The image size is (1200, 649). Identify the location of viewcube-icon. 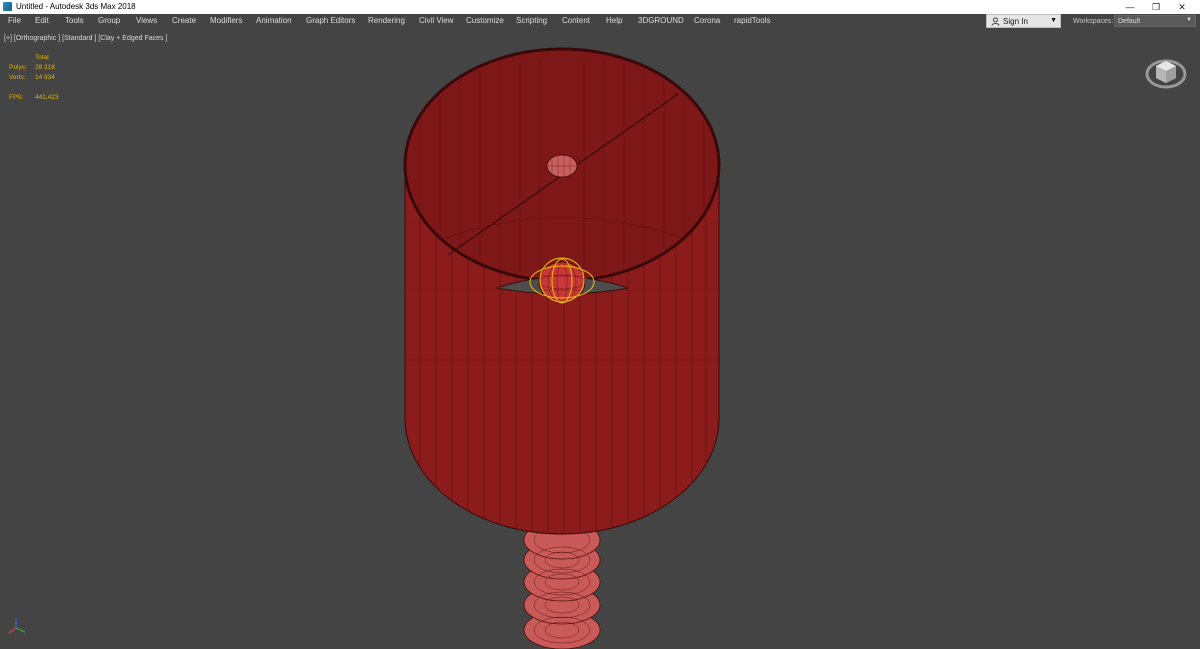
(1166, 72).